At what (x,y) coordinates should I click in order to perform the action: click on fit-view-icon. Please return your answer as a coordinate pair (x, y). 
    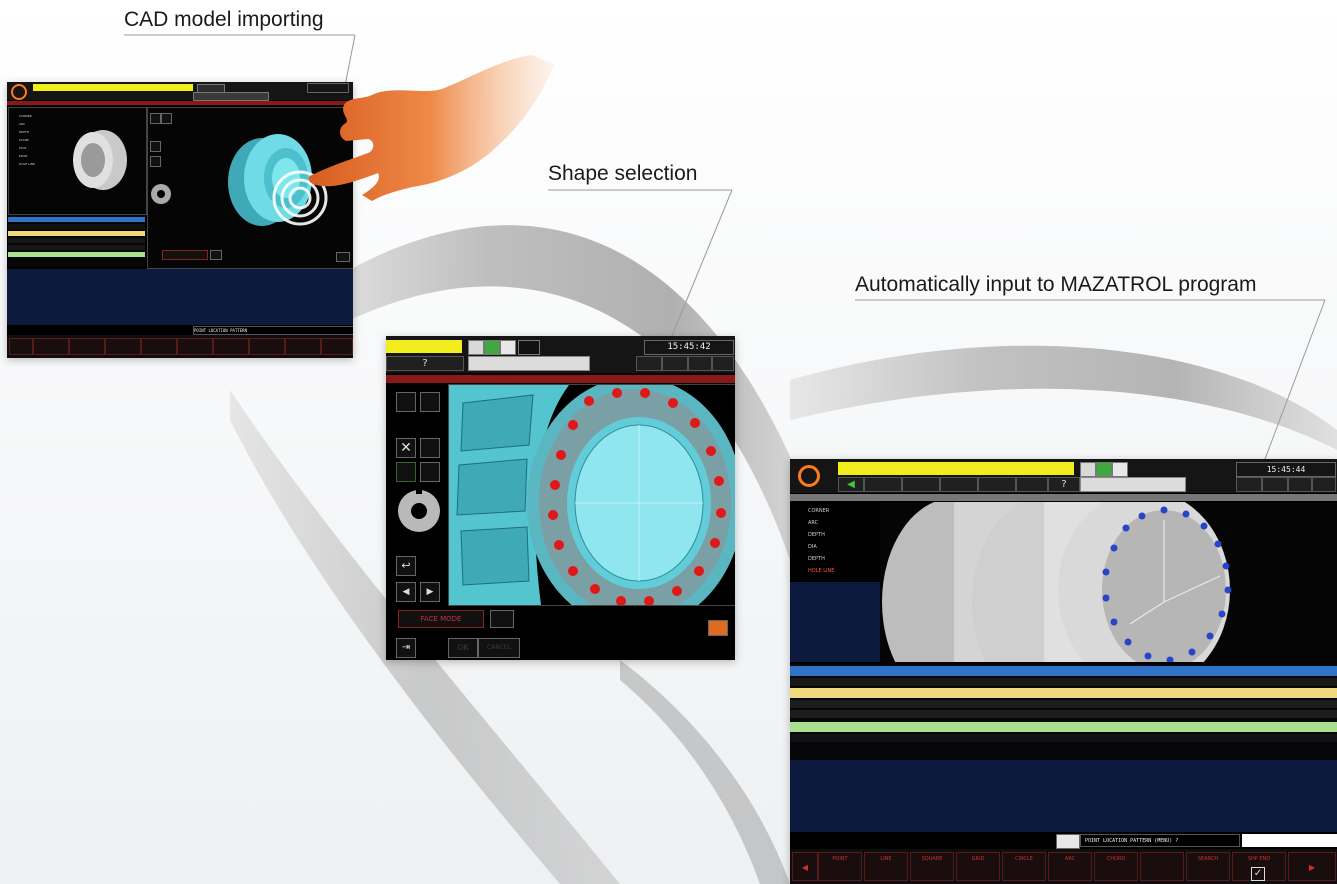
    Looking at the image, I should click on (155, 146).